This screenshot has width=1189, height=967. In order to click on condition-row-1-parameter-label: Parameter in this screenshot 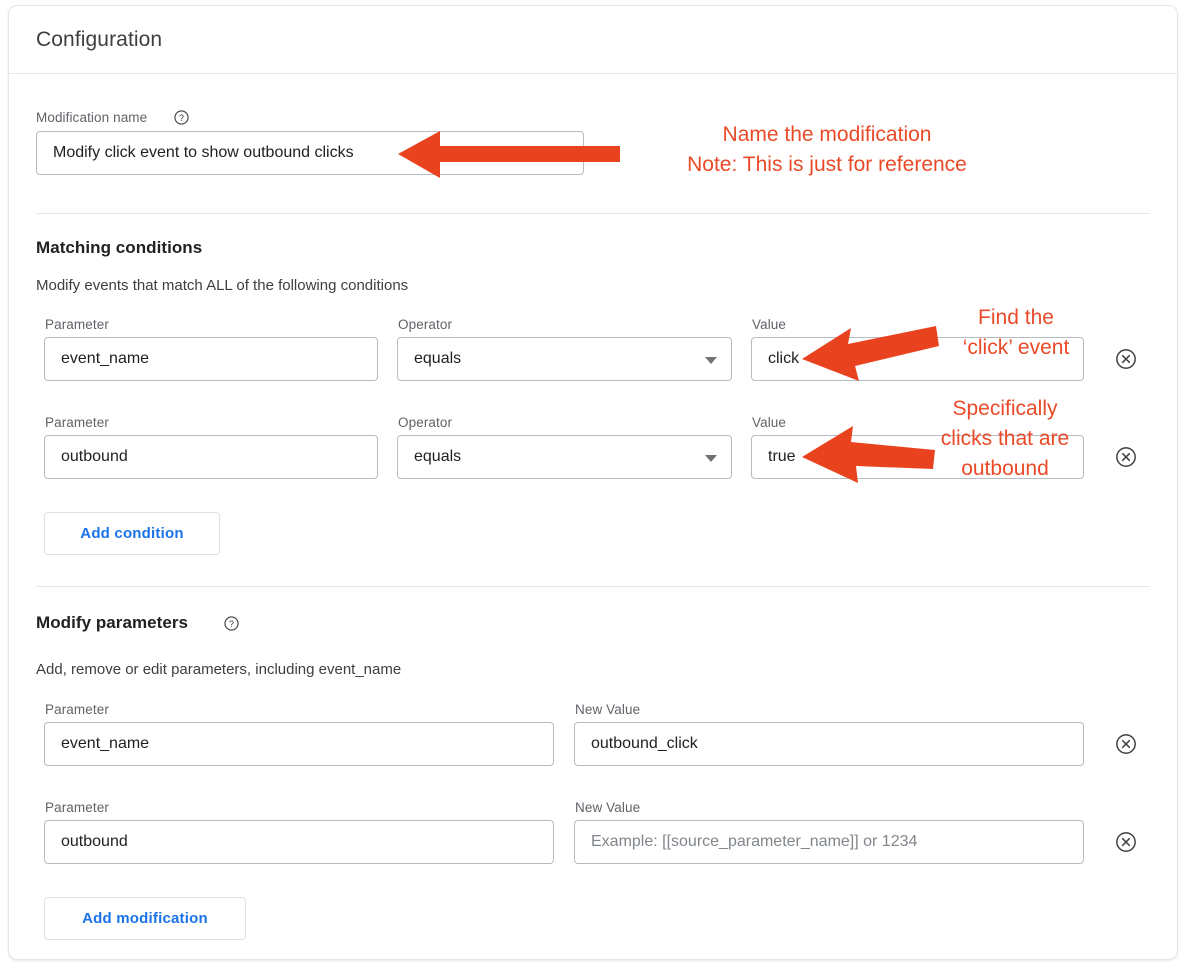, I will do `click(77, 422)`.